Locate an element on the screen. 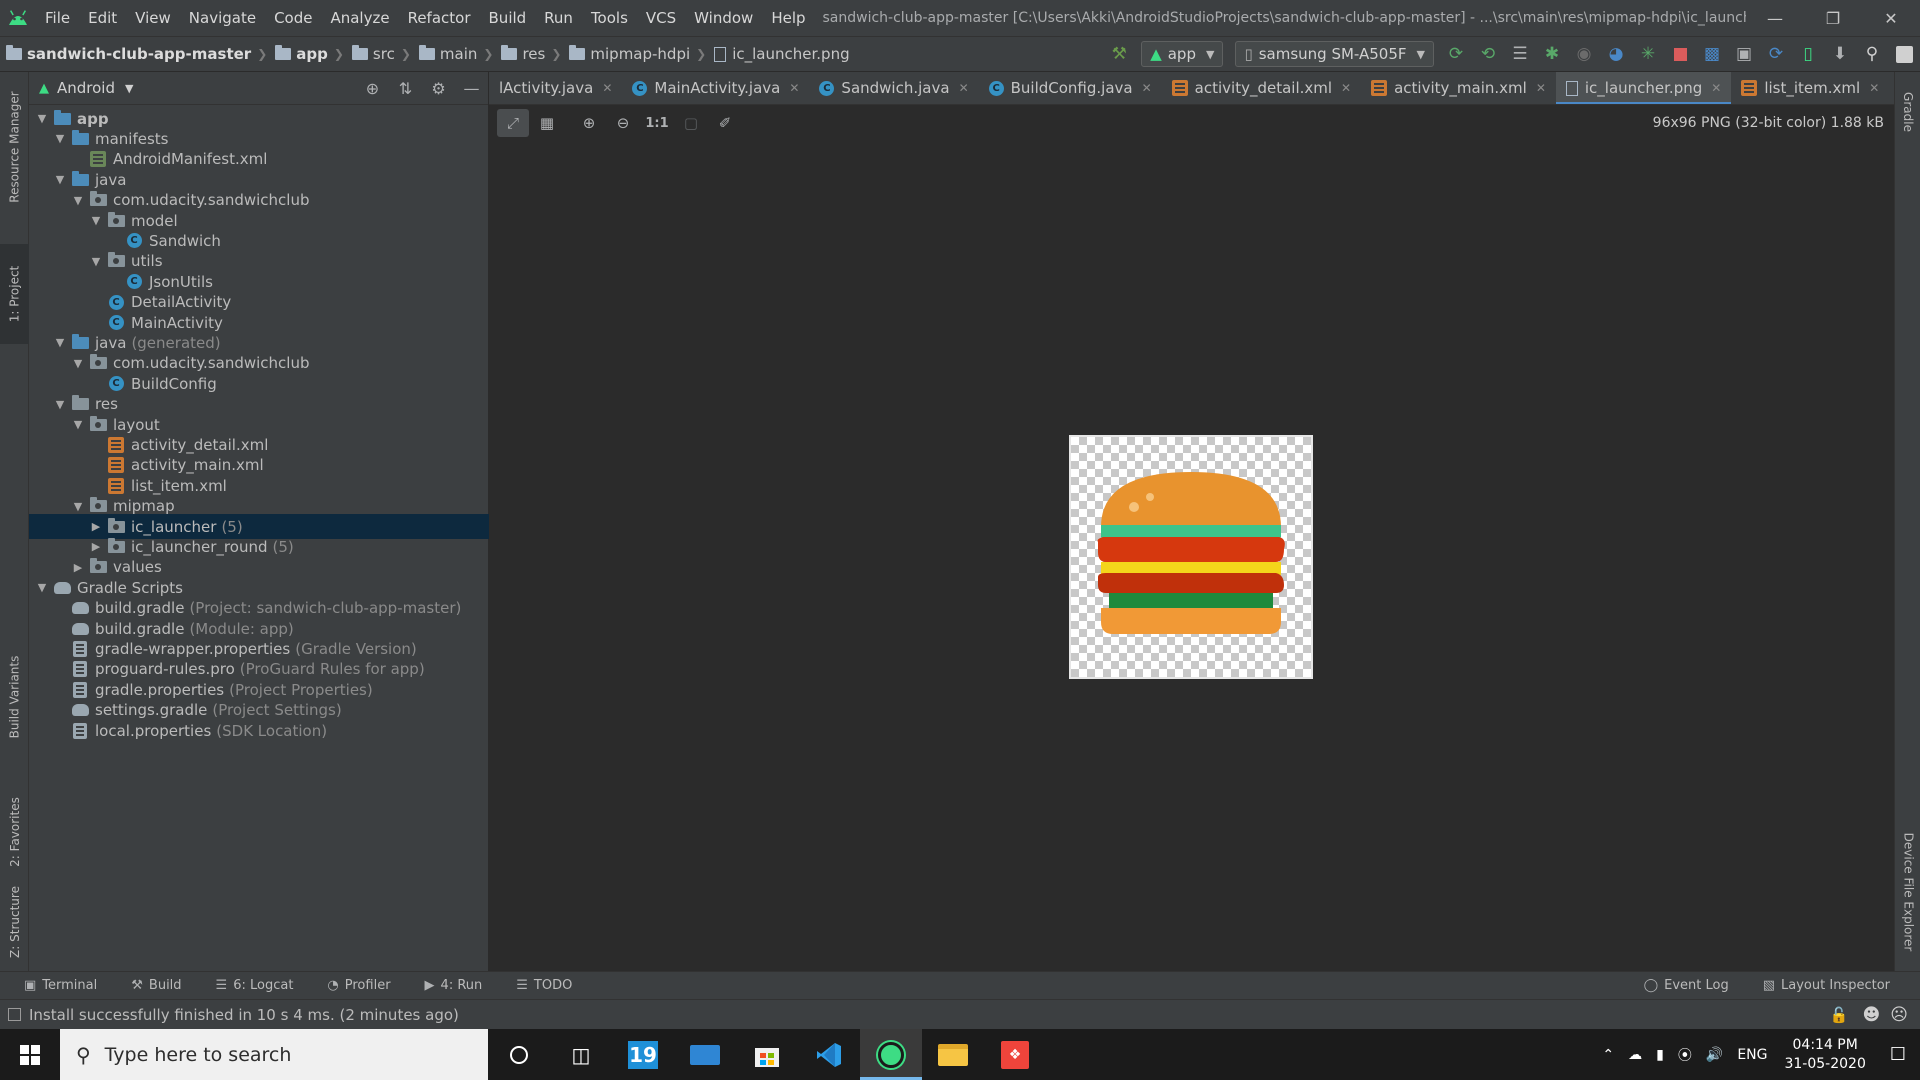 The image size is (1920, 1080). color-picker-icon: ✐ is located at coordinates (725, 123).